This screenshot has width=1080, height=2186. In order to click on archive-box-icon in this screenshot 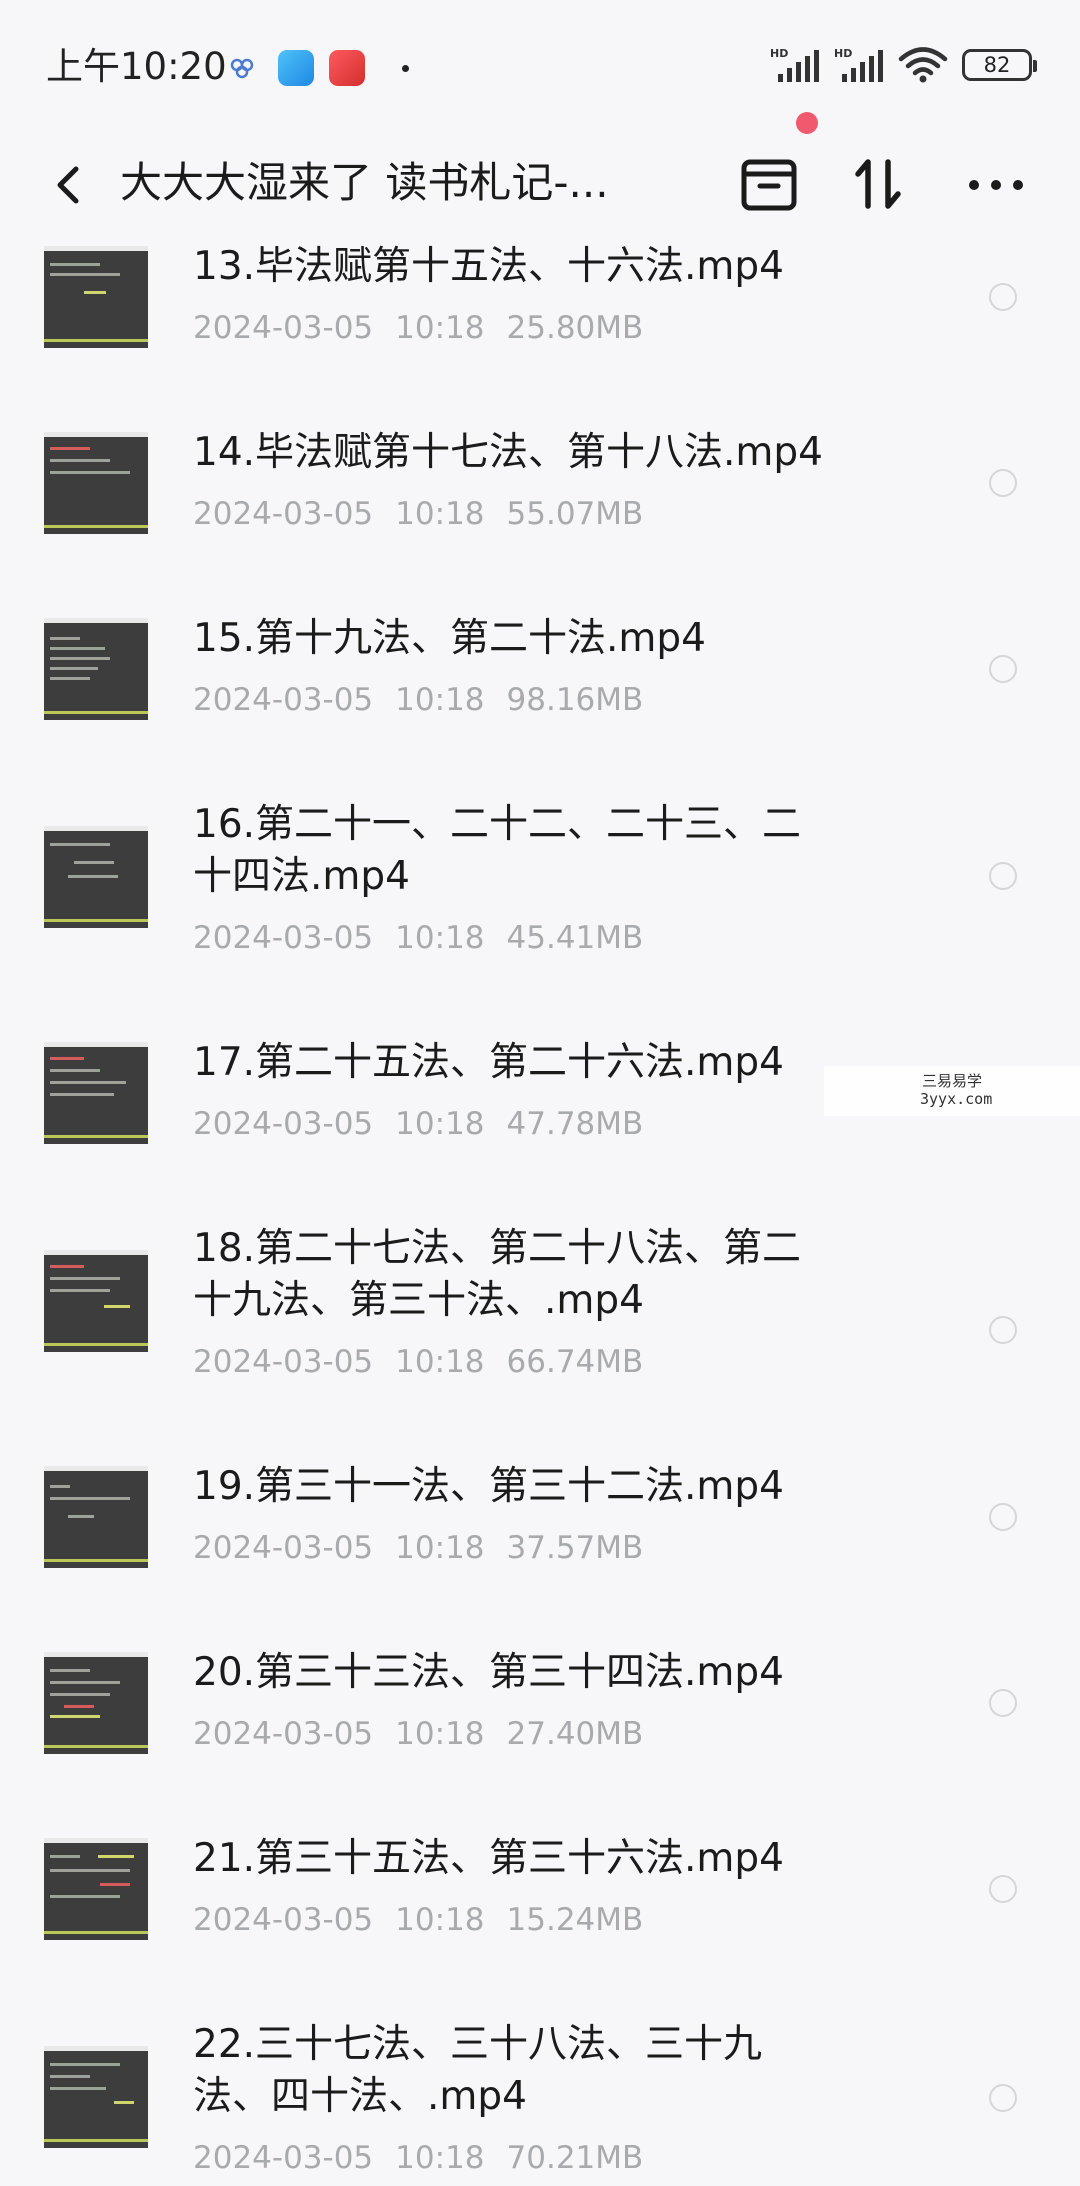, I will do `click(769, 184)`.